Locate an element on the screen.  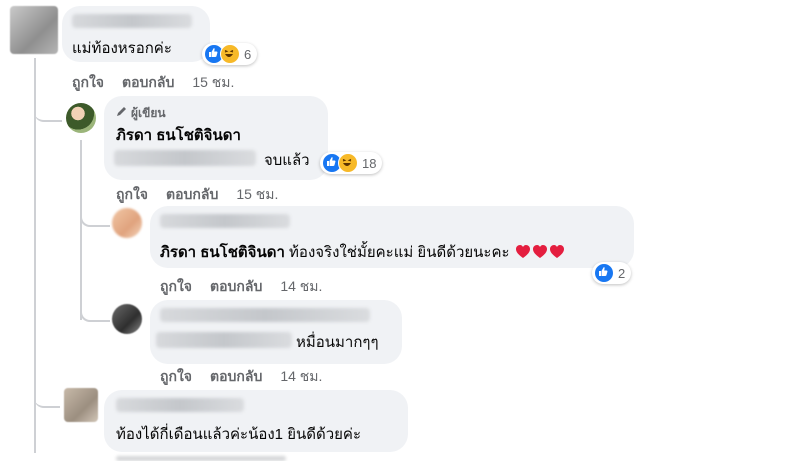
reaction-summary: 6 is located at coordinates (230, 54).